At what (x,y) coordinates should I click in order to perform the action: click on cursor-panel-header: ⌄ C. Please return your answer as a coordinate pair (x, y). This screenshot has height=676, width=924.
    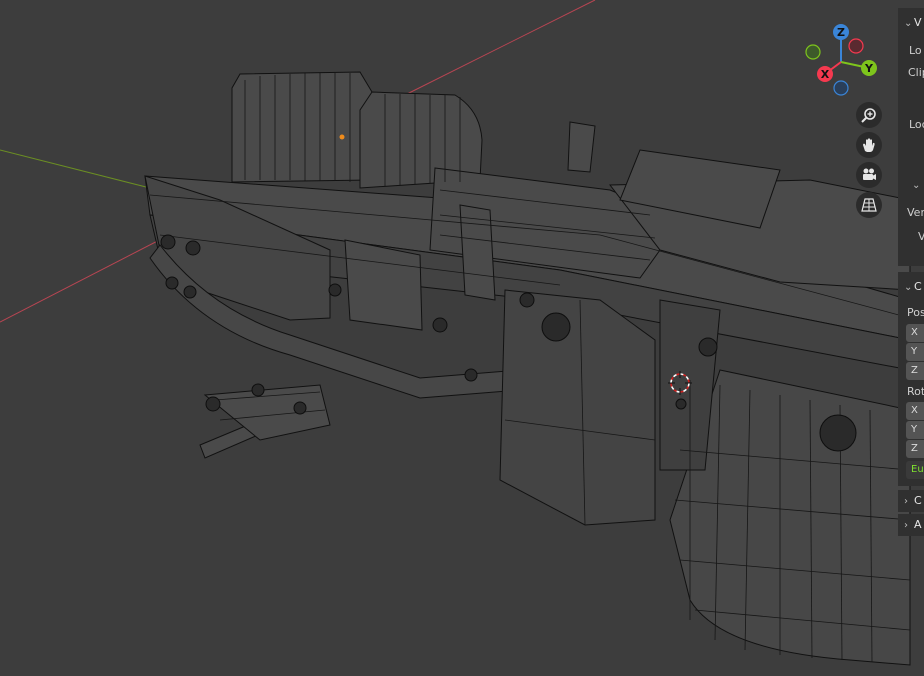
    Looking at the image, I should click on (913, 286).